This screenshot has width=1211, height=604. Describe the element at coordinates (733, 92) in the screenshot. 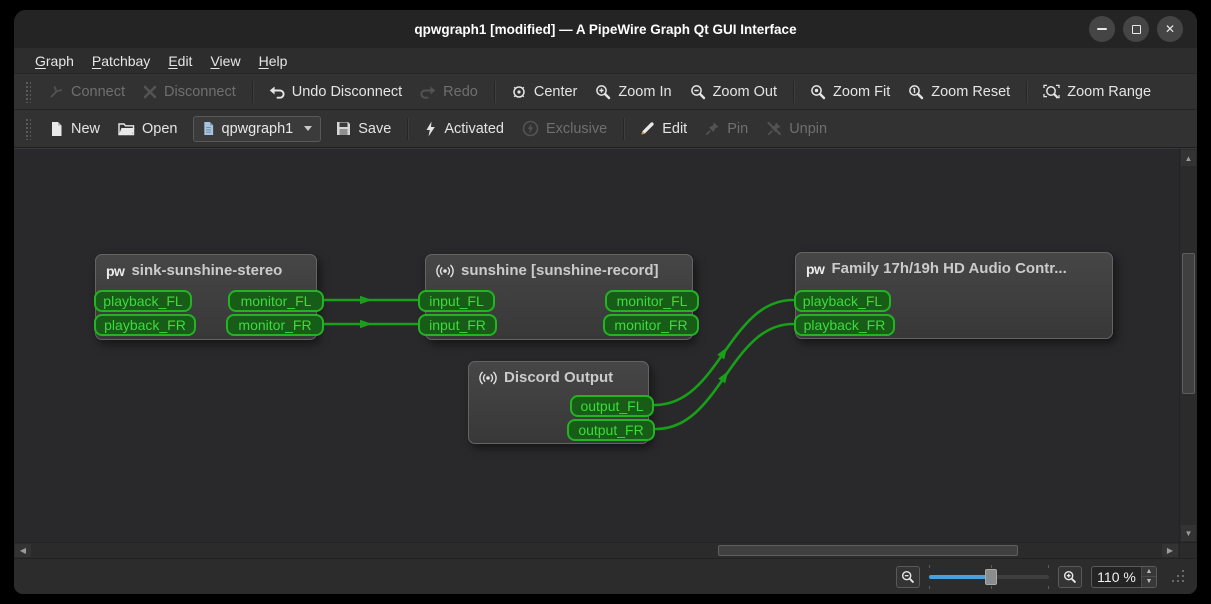

I see `zoom-out-button: Zoom Out` at that location.